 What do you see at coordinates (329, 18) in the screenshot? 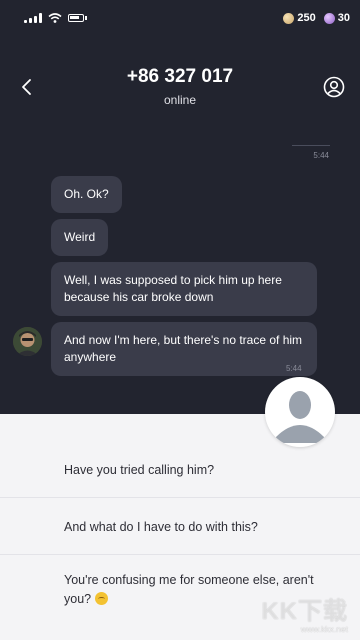
I see `gem-icon` at bounding box center [329, 18].